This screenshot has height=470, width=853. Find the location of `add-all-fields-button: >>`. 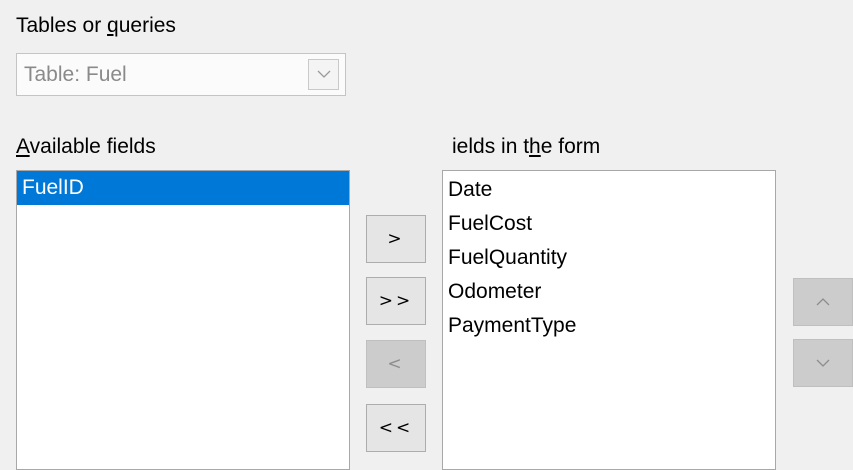

add-all-fields-button: >> is located at coordinates (396, 301).